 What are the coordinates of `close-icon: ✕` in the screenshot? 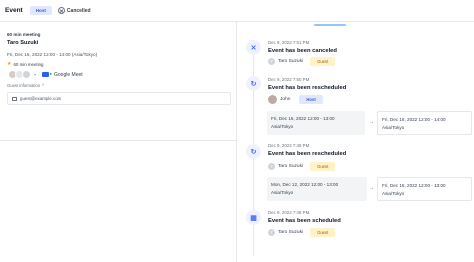 It's located at (253, 47).